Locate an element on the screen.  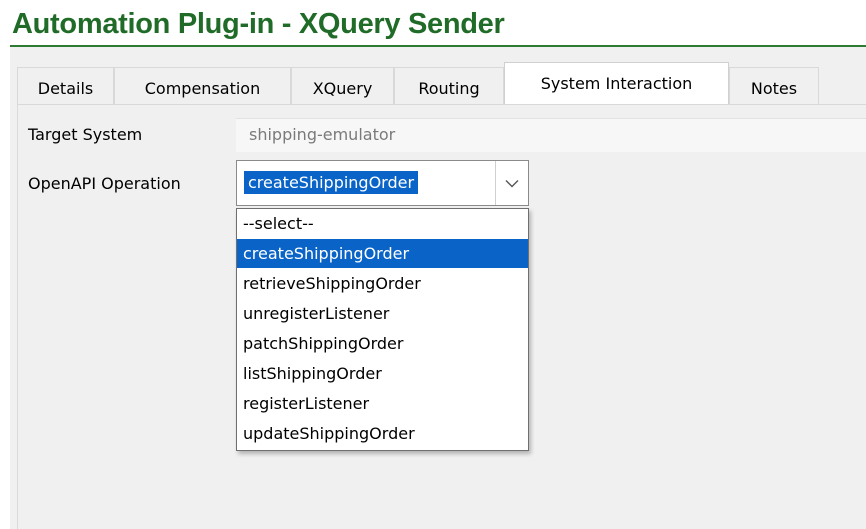
dropdown-option-patch-shipping-order: patchShippingOrder is located at coordinates (382, 343).